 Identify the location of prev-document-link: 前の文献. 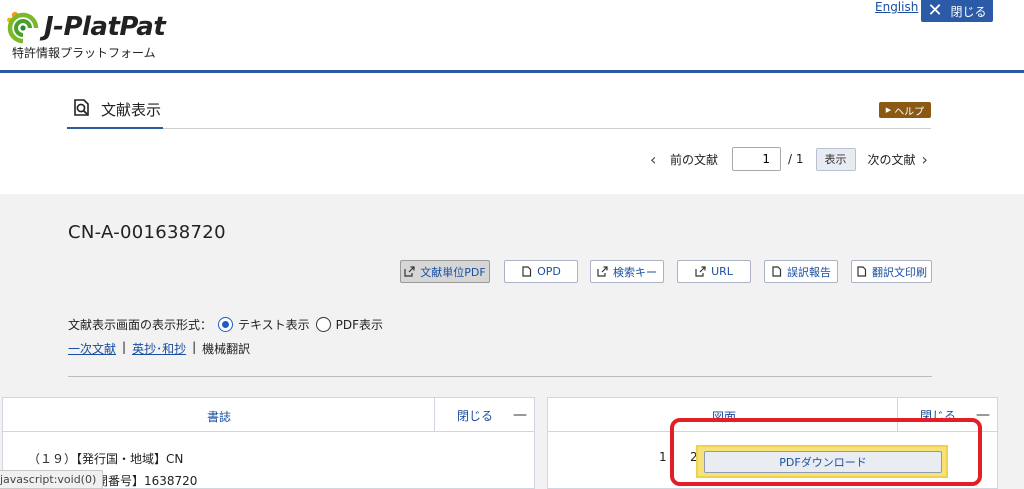
(694, 159).